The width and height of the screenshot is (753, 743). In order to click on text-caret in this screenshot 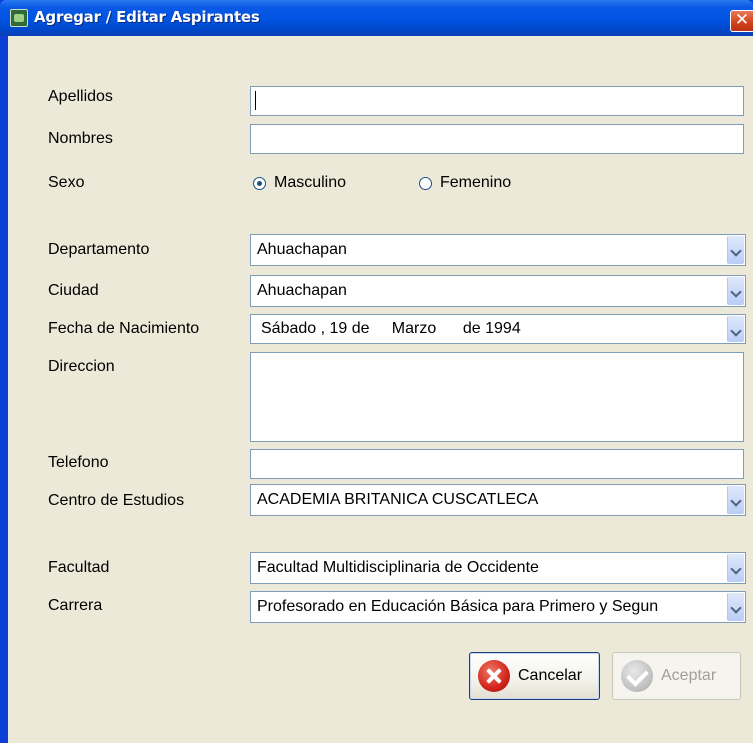, I will do `click(255, 100)`.